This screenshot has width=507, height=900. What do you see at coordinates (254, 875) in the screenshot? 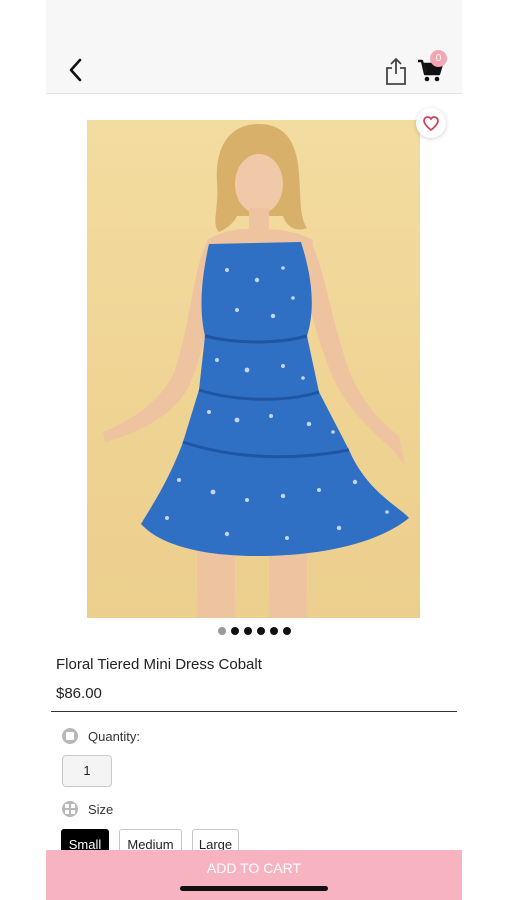
I see `add-to-cart-button: ADD TO CART` at bounding box center [254, 875].